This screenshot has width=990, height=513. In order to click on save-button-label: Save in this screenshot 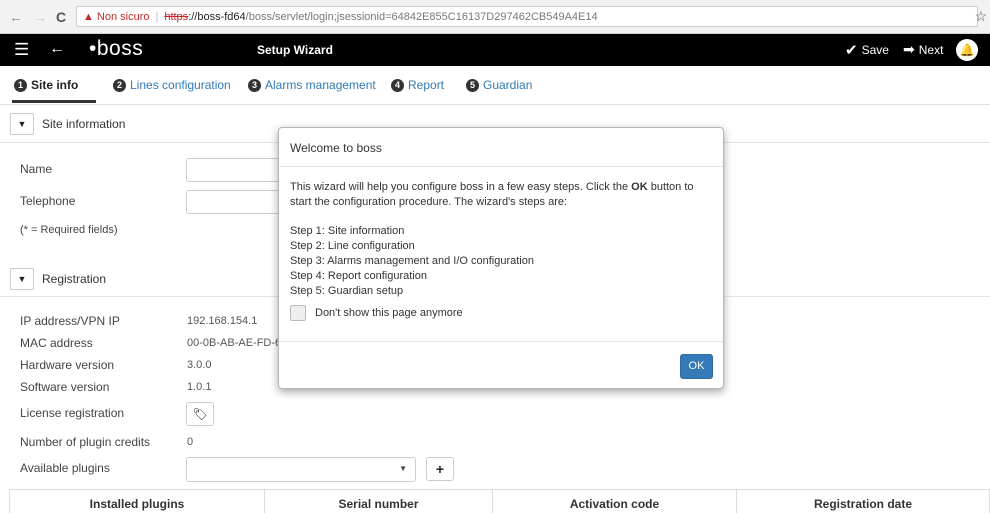, I will do `click(875, 50)`.